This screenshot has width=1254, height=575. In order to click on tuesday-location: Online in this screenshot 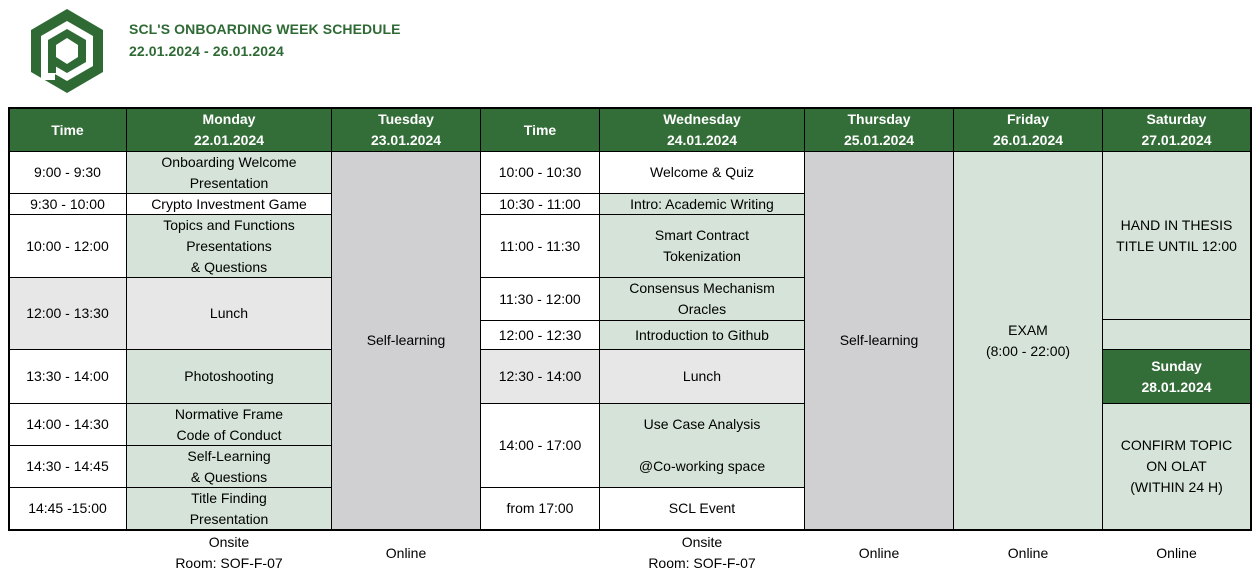, I will do `click(406, 552)`.